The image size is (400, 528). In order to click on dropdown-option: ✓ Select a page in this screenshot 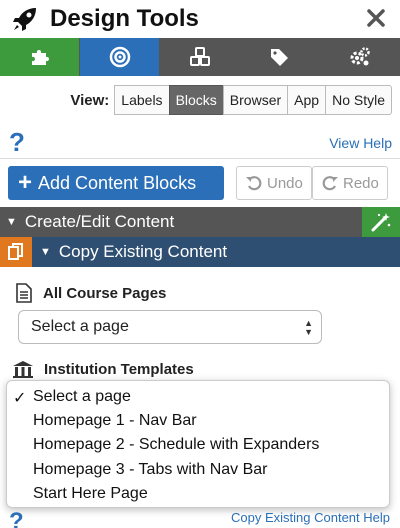, I will do `click(198, 397)`.